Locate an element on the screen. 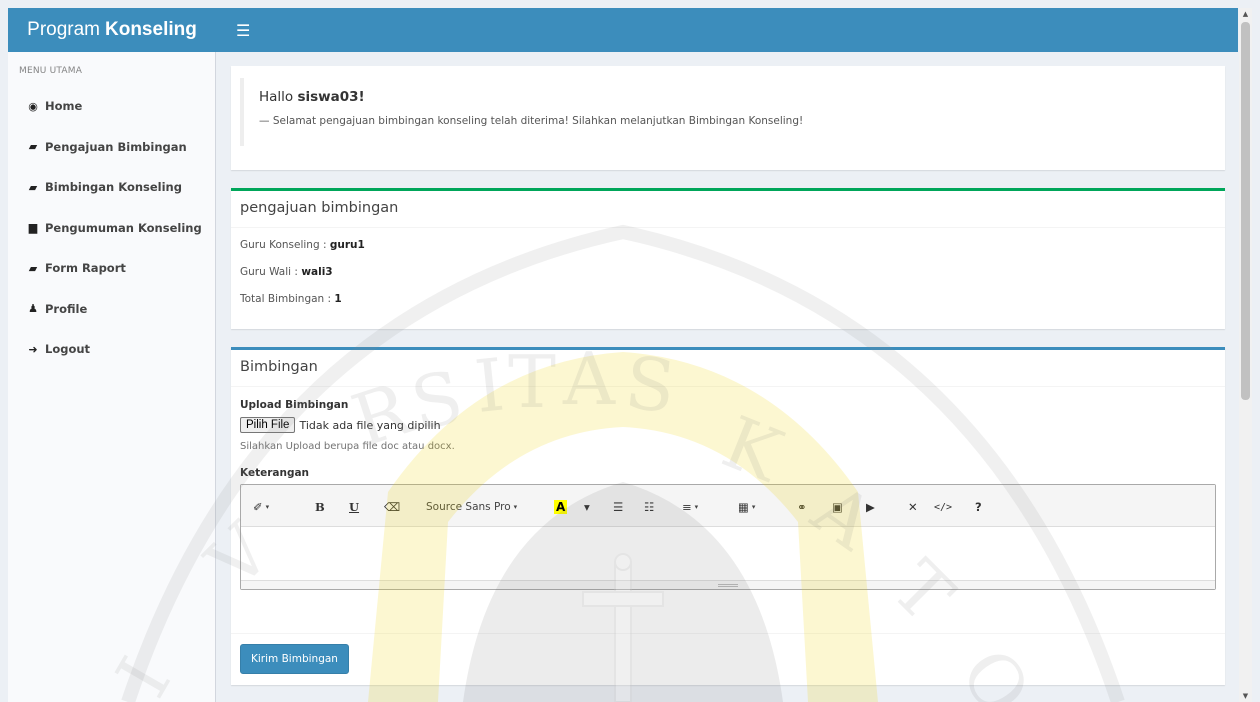 The width and height of the screenshot is (1260, 702). bimbingan-box-title: Bimbingan is located at coordinates (728, 368).